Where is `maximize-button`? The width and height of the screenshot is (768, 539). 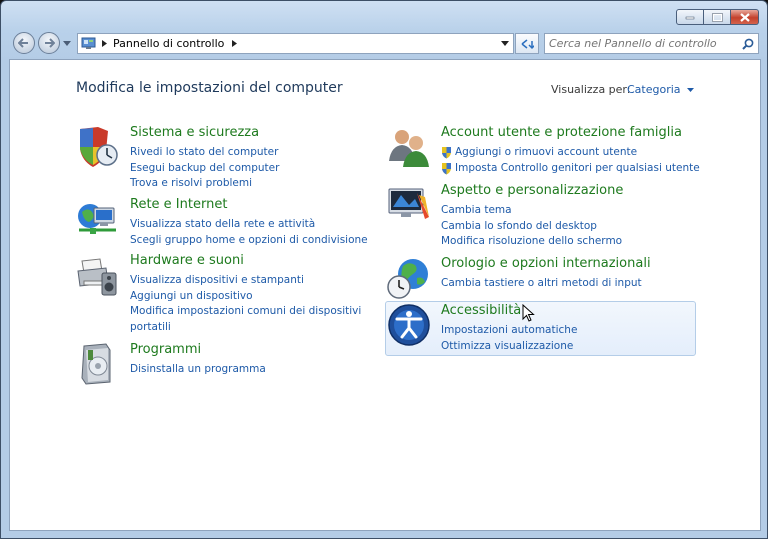 maximize-button is located at coordinates (717, 17).